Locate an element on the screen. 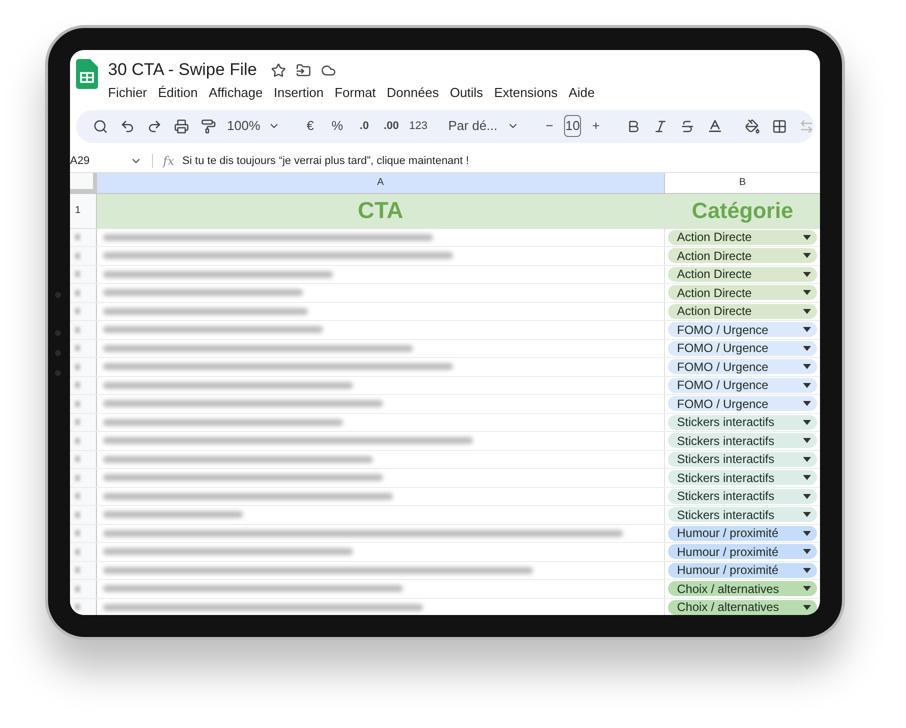 Image resolution: width=906 pixels, height=728 pixels. sheets-logo-icon is located at coordinates (87, 74).